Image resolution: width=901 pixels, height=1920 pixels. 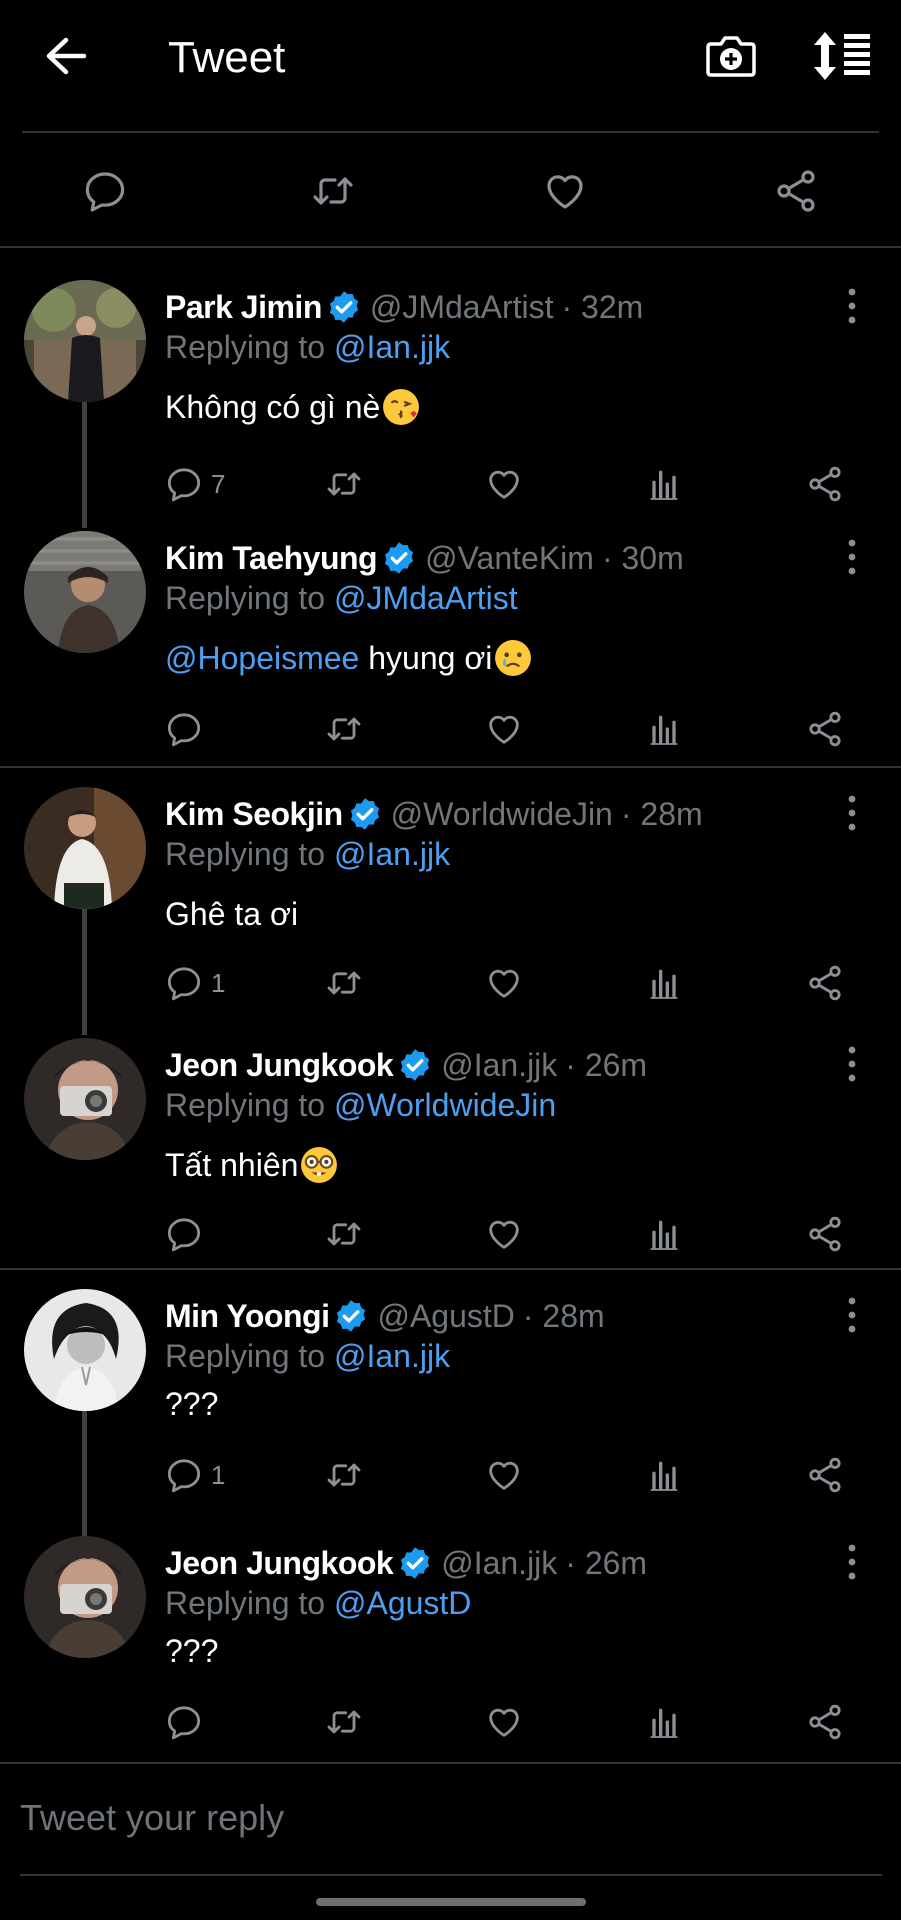 I want to click on tweet-body: ???, so click(x=192, y=1404).